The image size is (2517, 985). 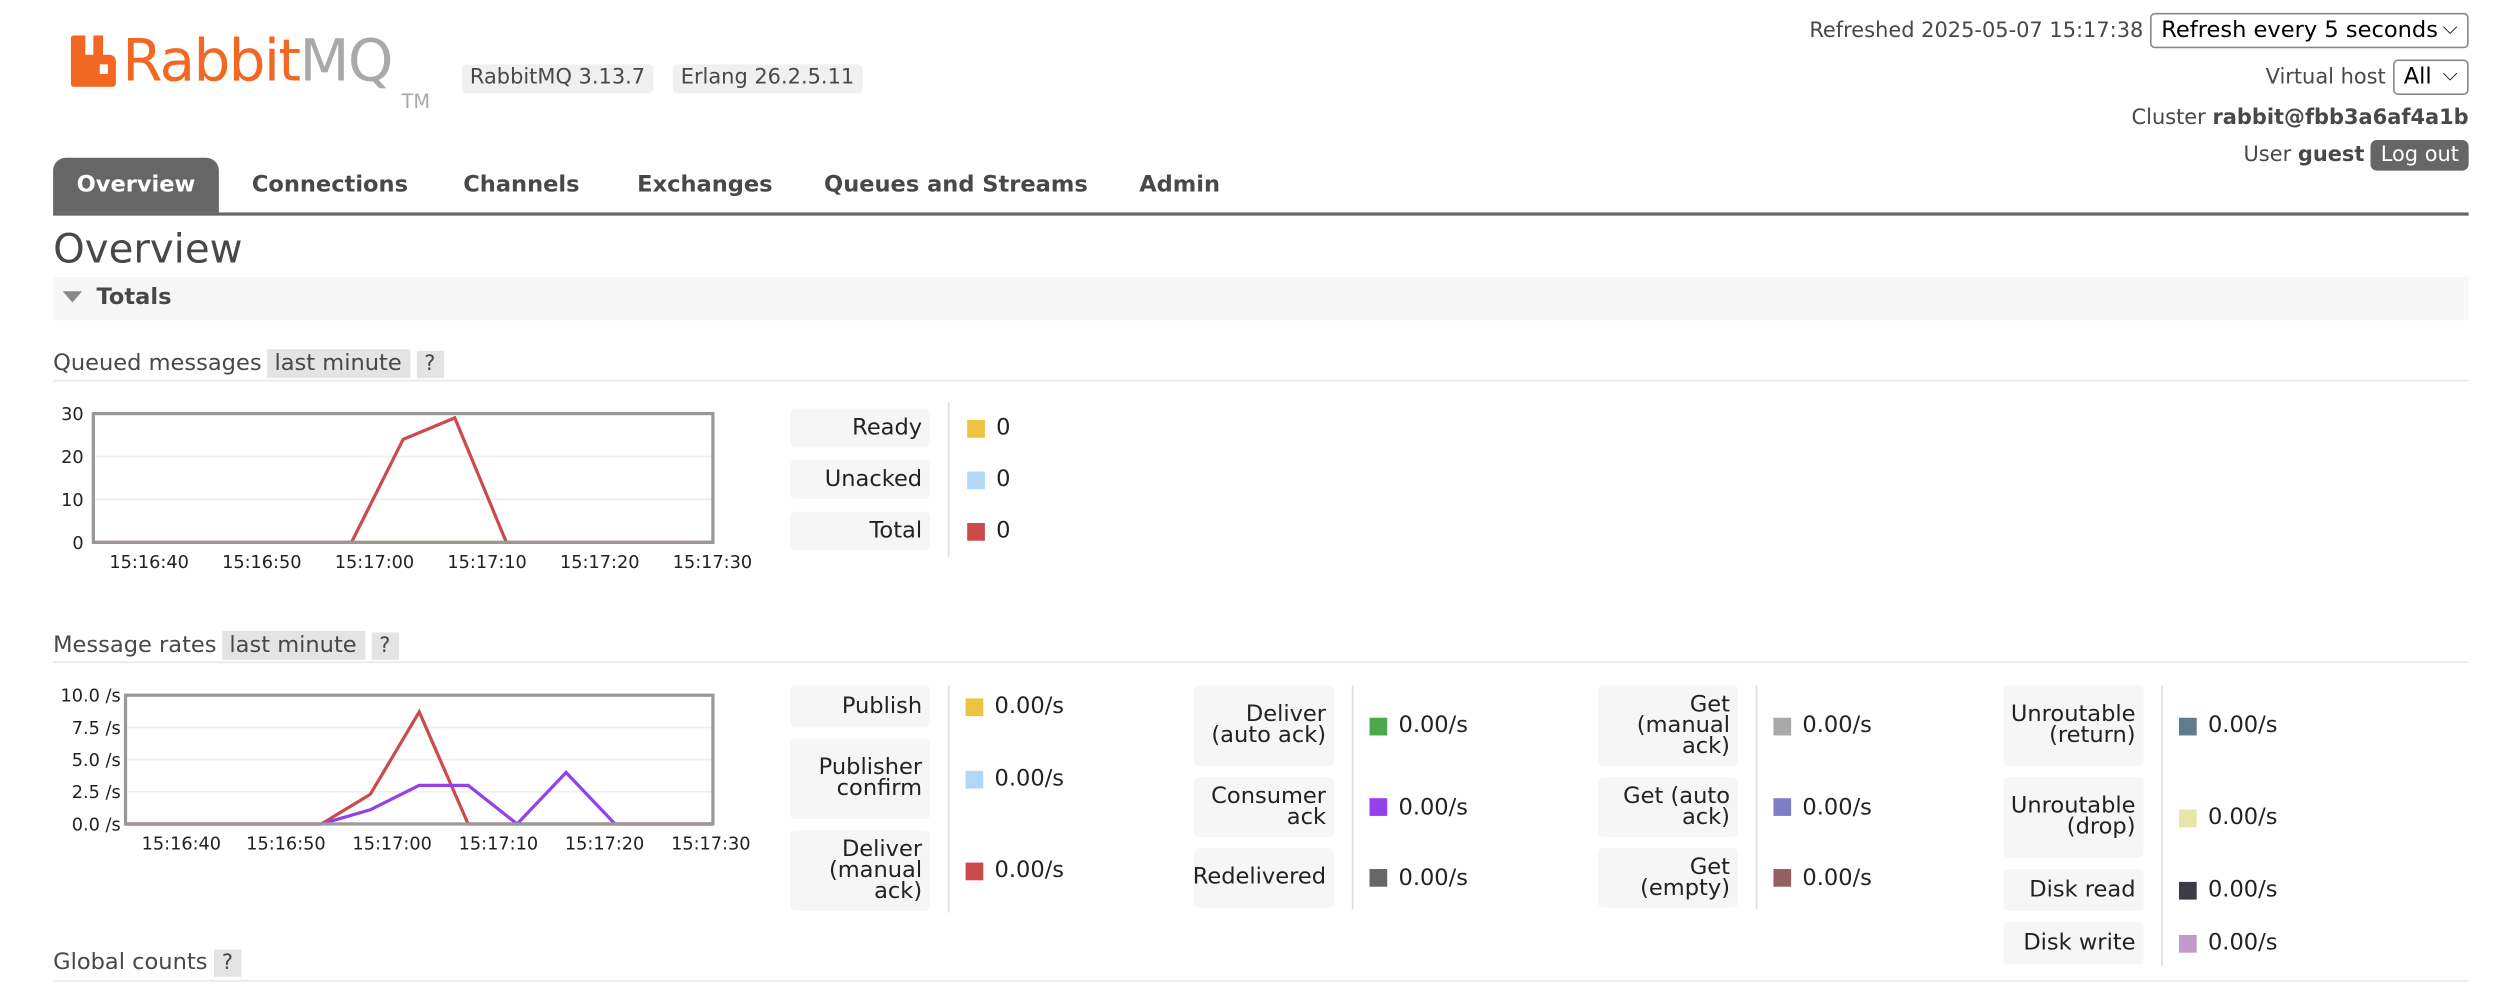 What do you see at coordinates (2073, 817) in the screenshot?
I see `rate-unroutable-drop-label: Unroutable (drop)` at bounding box center [2073, 817].